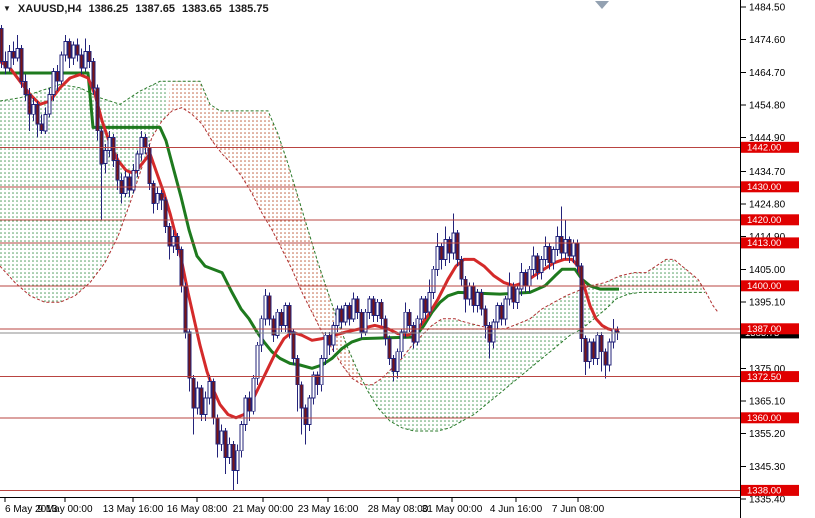 The image size is (815, 518). What do you see at coordinates (767, 106) in the screenshot?
I see `price-tick-label: 1454.80` at bounding box center [767, 106].